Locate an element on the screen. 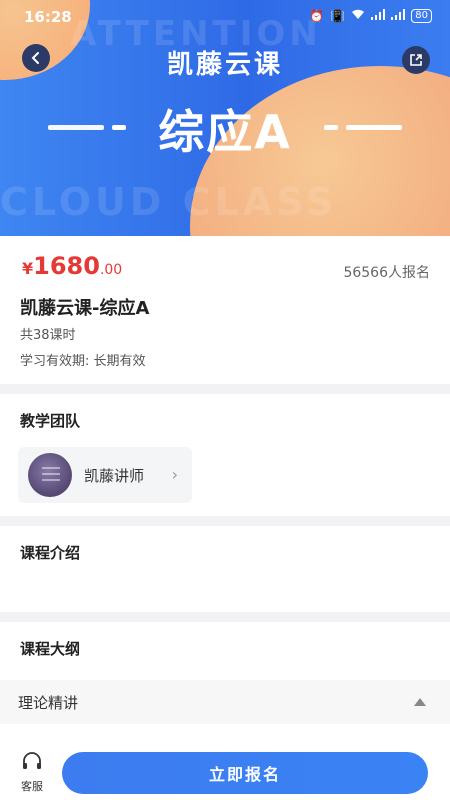 This screenshot has width=450, height=800. headset-icon is located at coordinates (32, 760).